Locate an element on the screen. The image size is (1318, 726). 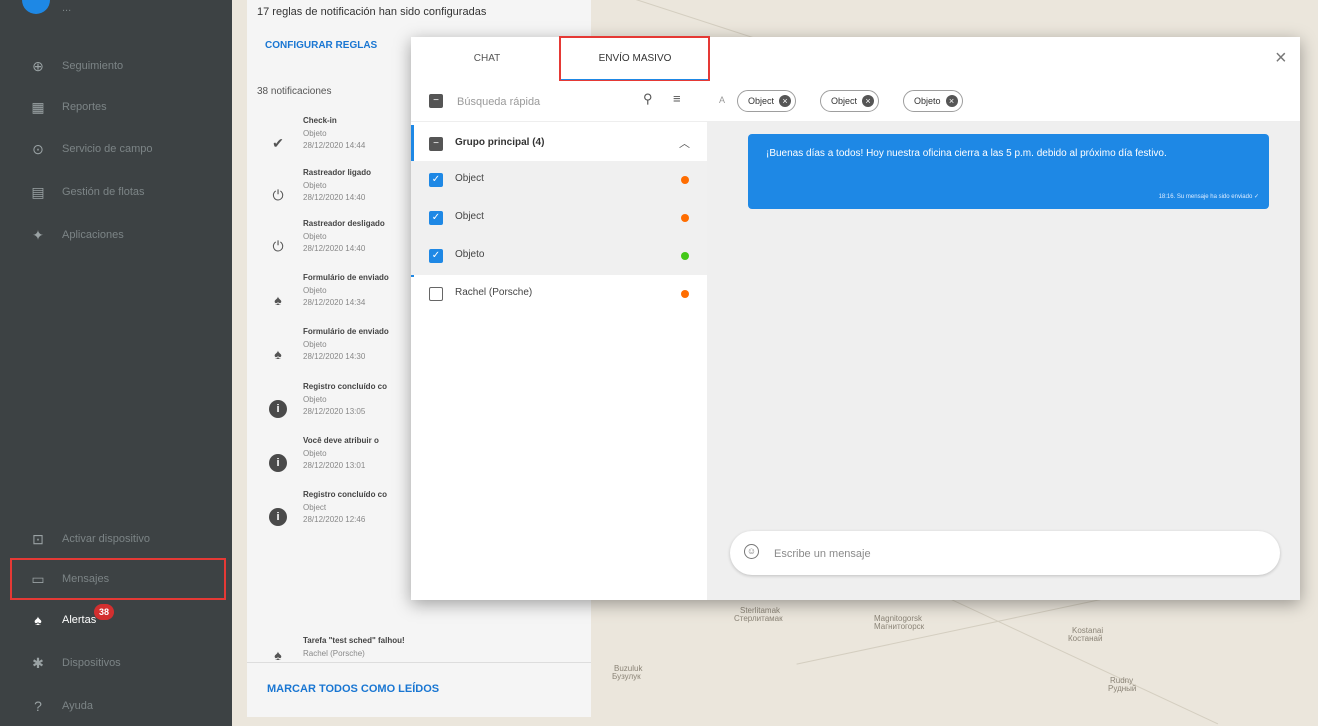
sidebar-item-label: Dispositivos is located at coordinates (91, 663).